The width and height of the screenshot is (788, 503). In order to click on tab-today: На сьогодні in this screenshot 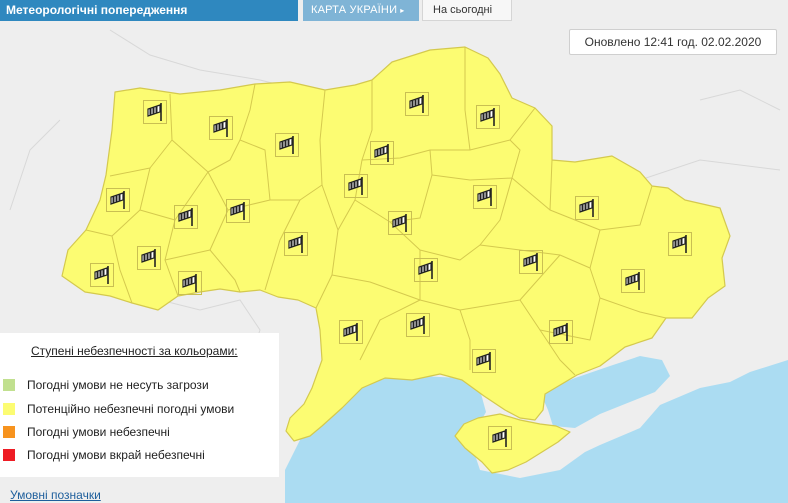, I will do `click(467, 10)`.